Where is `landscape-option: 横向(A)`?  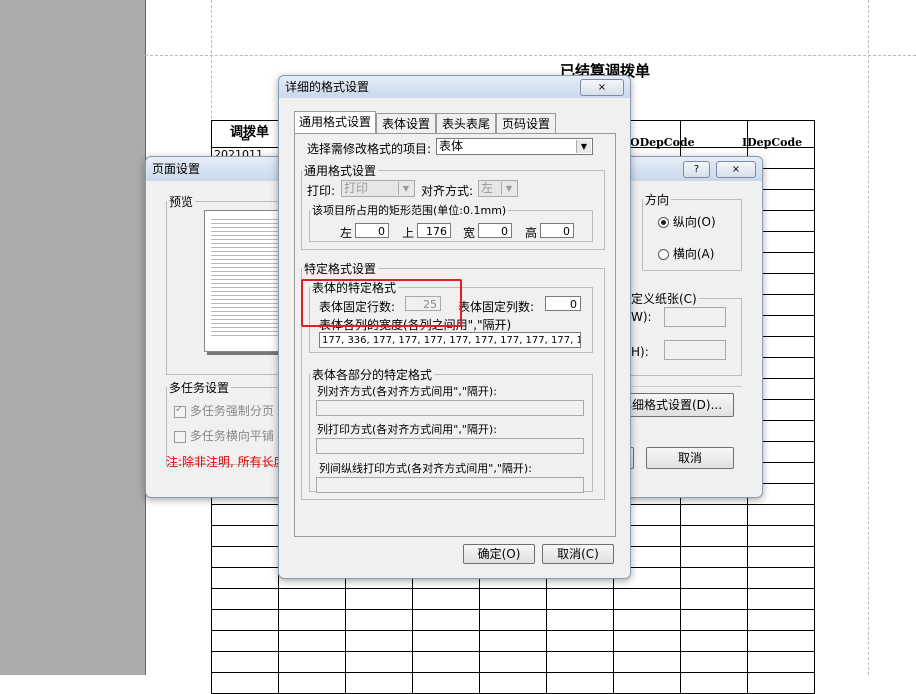 landscape-option: 横向(A) is located at coordinates (686, 253).